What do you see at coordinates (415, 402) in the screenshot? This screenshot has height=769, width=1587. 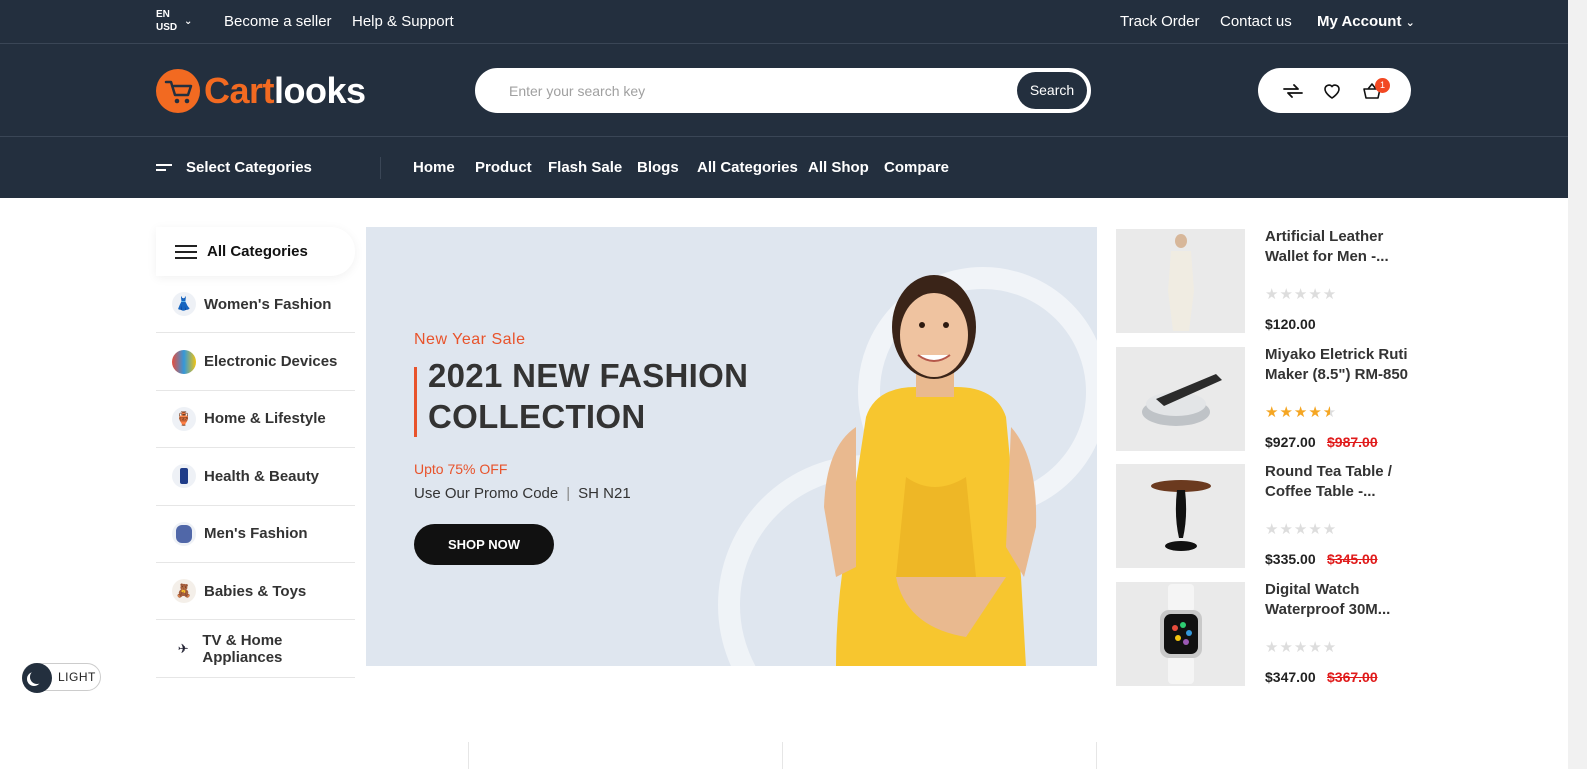 I see `banner-accent-bar` at bounding box center [415, 402].